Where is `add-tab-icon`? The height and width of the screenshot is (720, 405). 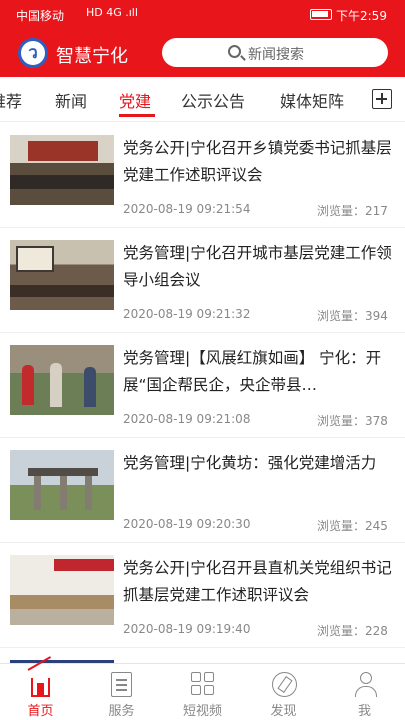
add-tab-icon is located at coordinates (382, 99).